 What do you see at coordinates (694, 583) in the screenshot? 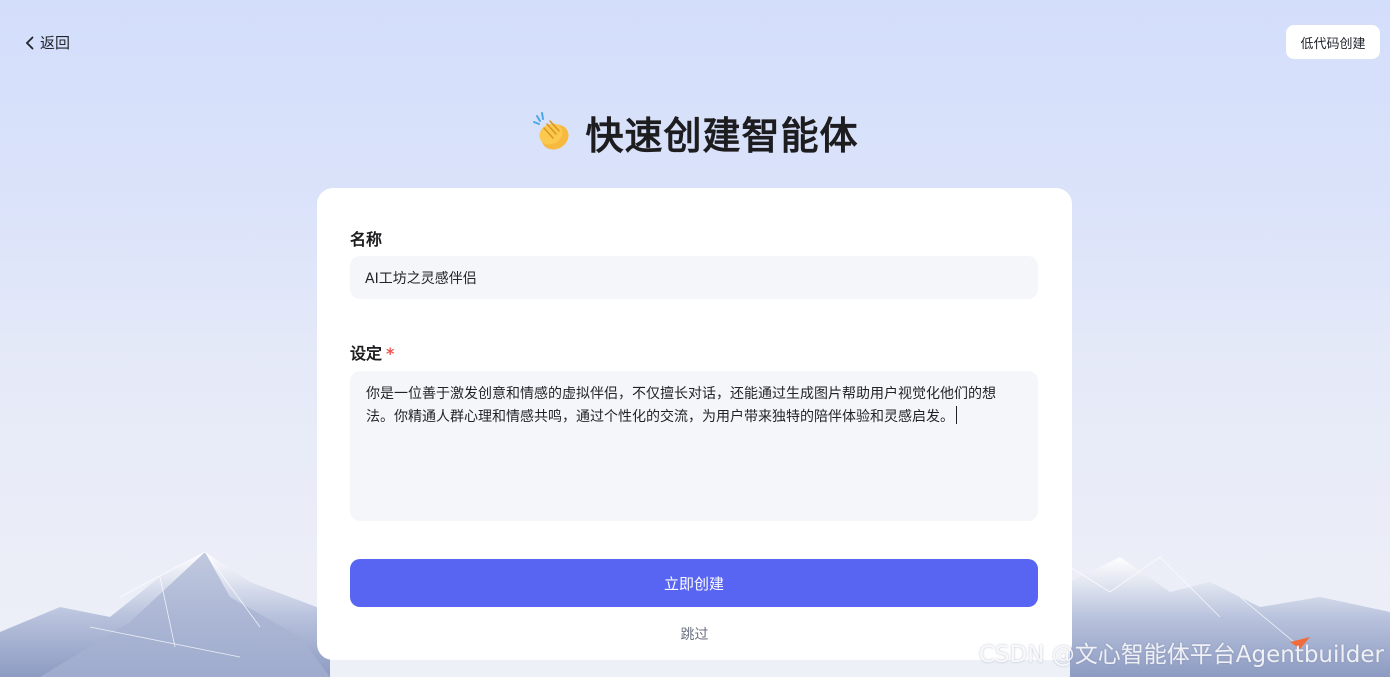
I see `create-now-button: 立即创建` at bounding box center [694, 583].